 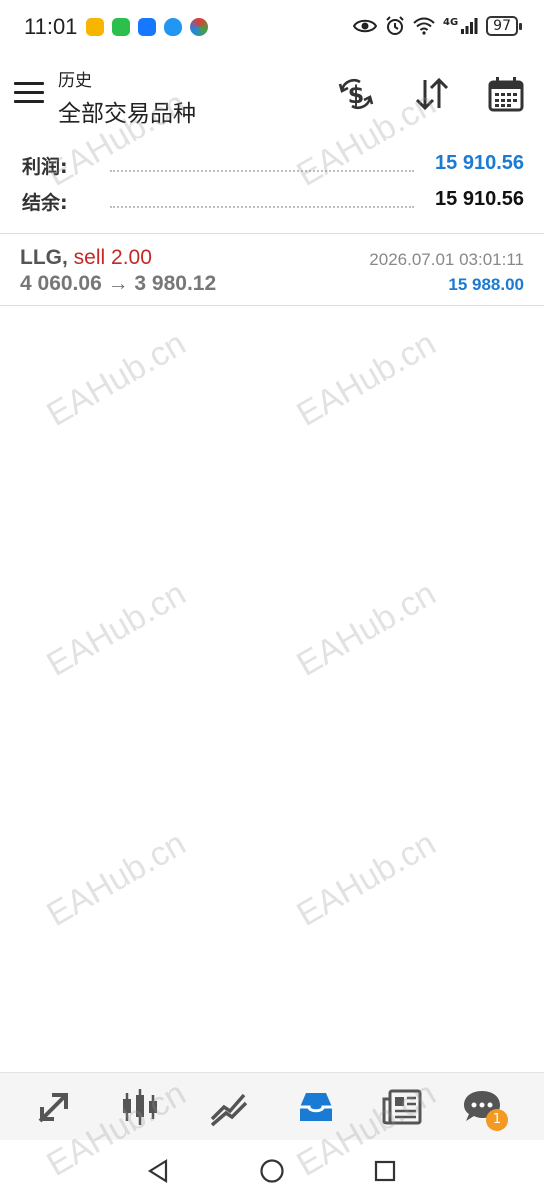 I want to click on alarm-icon, so click(x=395, y=25).